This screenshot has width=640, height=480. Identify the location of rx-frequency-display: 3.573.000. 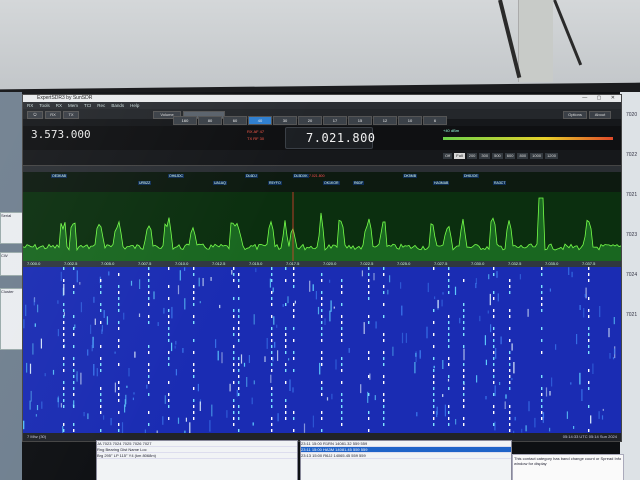
(61, 134).